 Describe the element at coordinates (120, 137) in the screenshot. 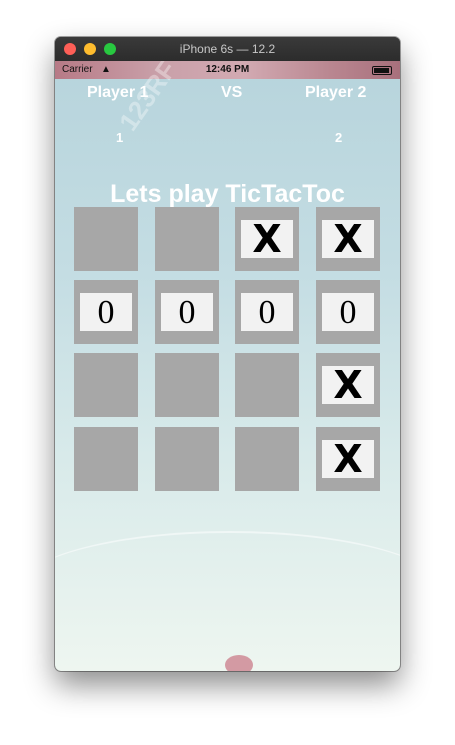

I see `player1-score: 1` at that location.